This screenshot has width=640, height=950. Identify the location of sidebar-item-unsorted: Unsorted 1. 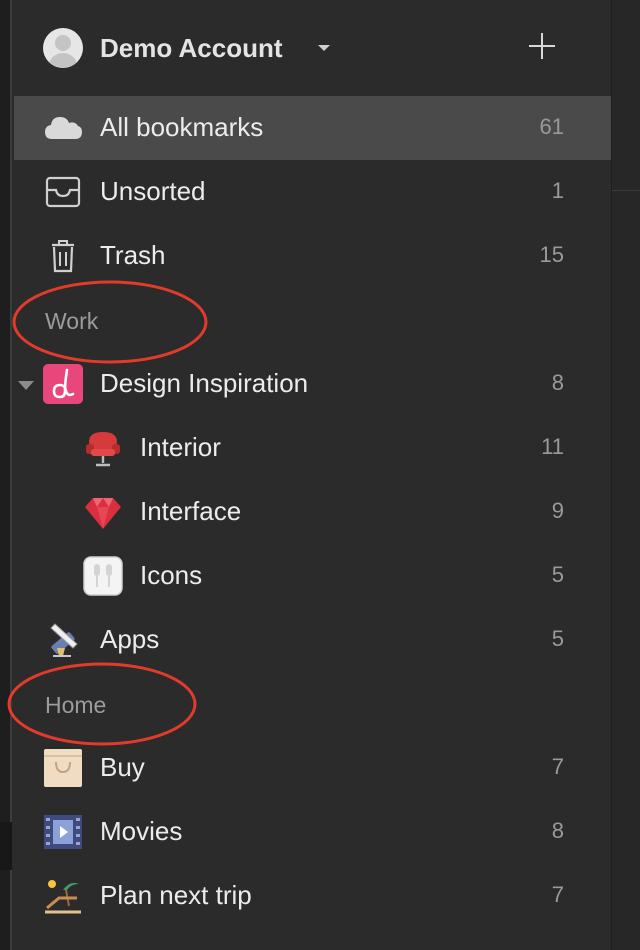
(312, 192).